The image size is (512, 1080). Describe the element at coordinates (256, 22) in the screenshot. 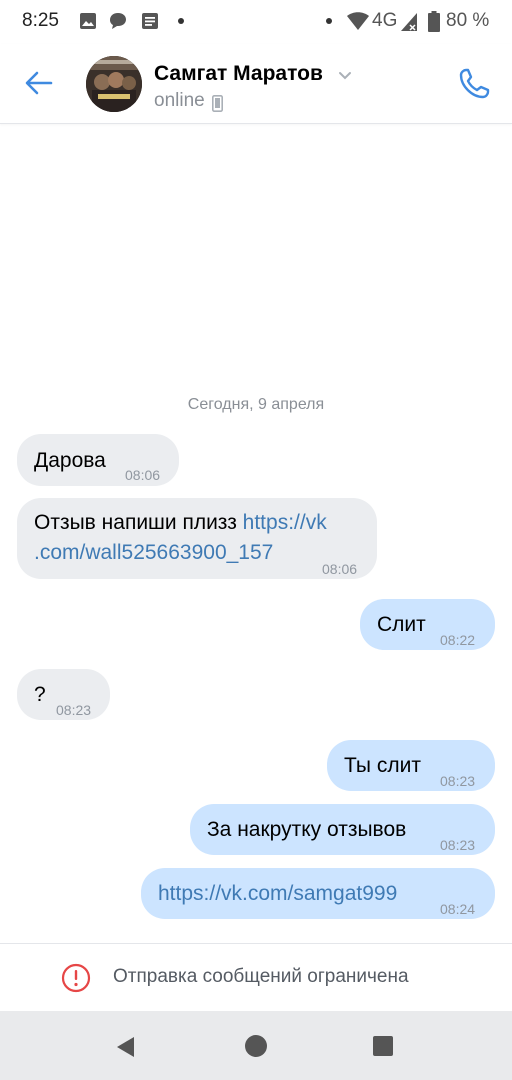

I see `status-bar: 8:25 4G 80 %` at that location.